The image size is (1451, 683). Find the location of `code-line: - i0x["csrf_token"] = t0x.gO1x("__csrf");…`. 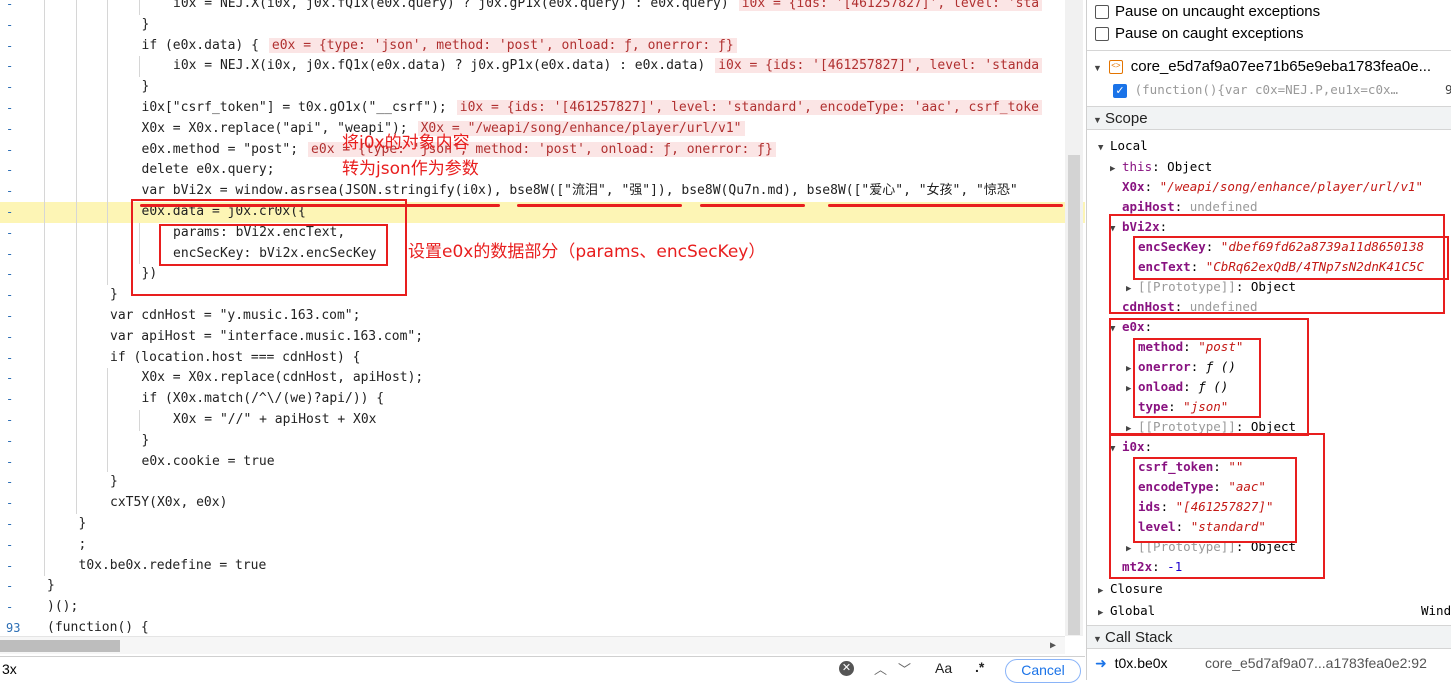

code-line: - i0x["csrf_token"] = t0x.gO1x("__csrf");… is located at coordinates (542, 108).